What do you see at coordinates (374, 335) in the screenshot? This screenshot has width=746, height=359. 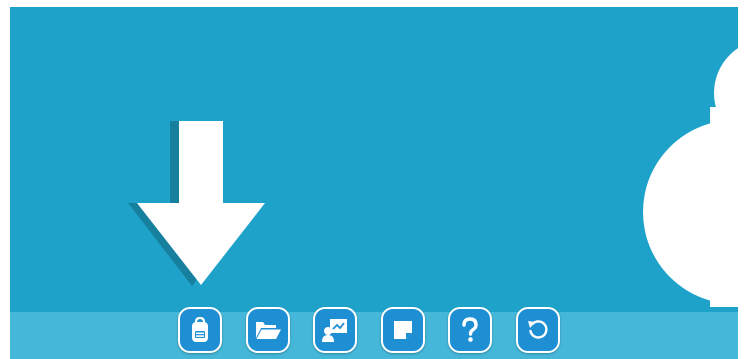 I see `bottom-toolbar` at bounding box center [374, 335].